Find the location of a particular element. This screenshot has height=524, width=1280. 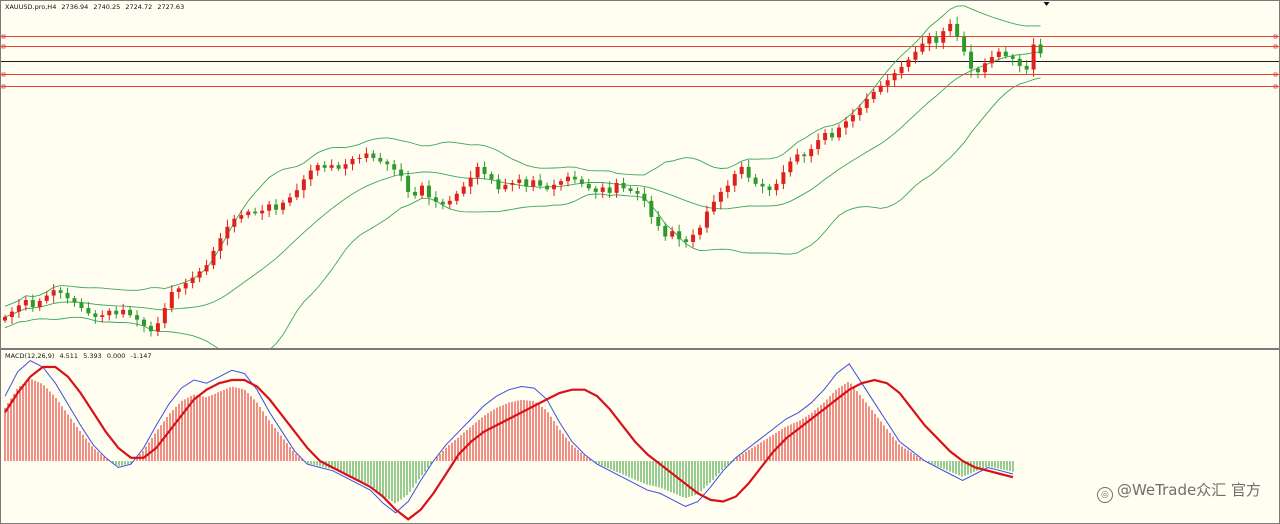

macd-name: MACD(12,26,9) is located at coordinates (30, 356).